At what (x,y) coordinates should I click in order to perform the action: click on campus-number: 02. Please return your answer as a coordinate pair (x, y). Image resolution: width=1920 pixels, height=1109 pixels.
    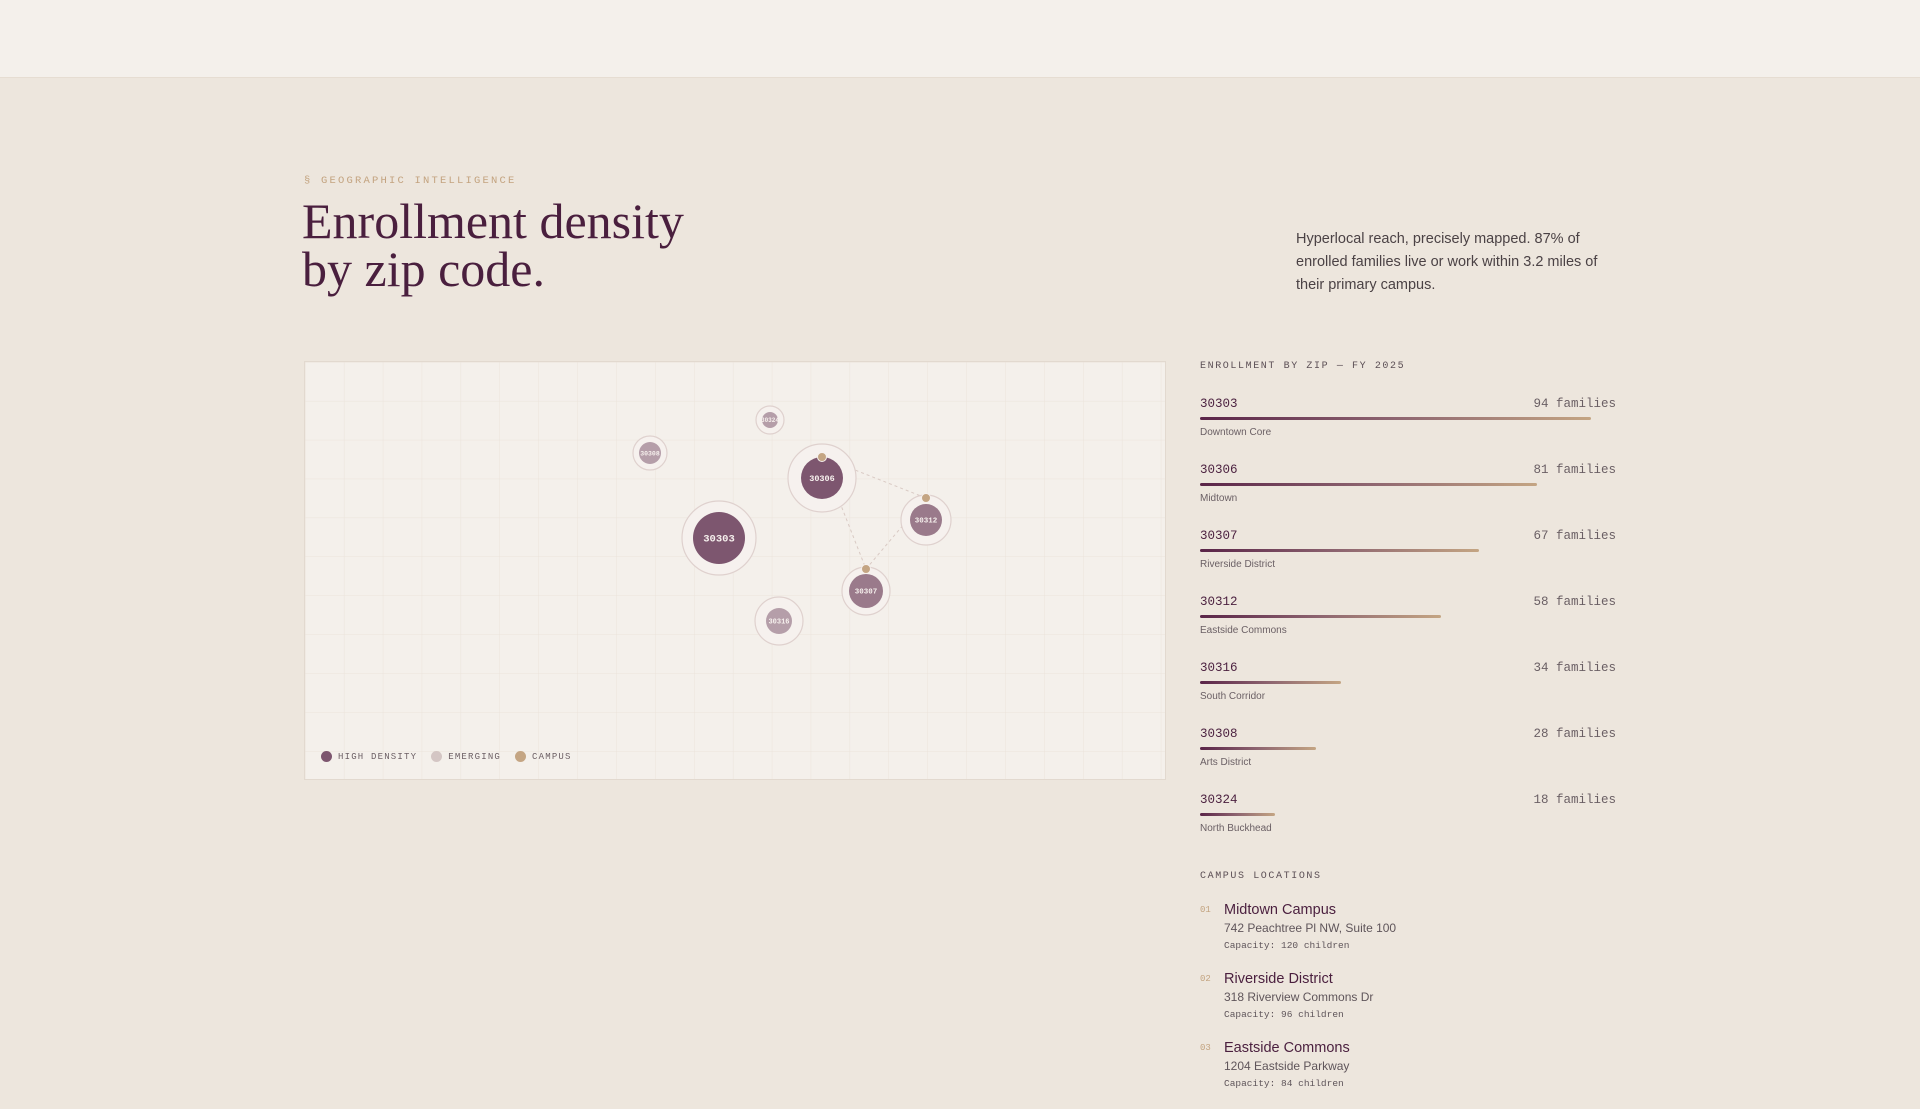
    Looking at the image, I should click on (1205, 979).